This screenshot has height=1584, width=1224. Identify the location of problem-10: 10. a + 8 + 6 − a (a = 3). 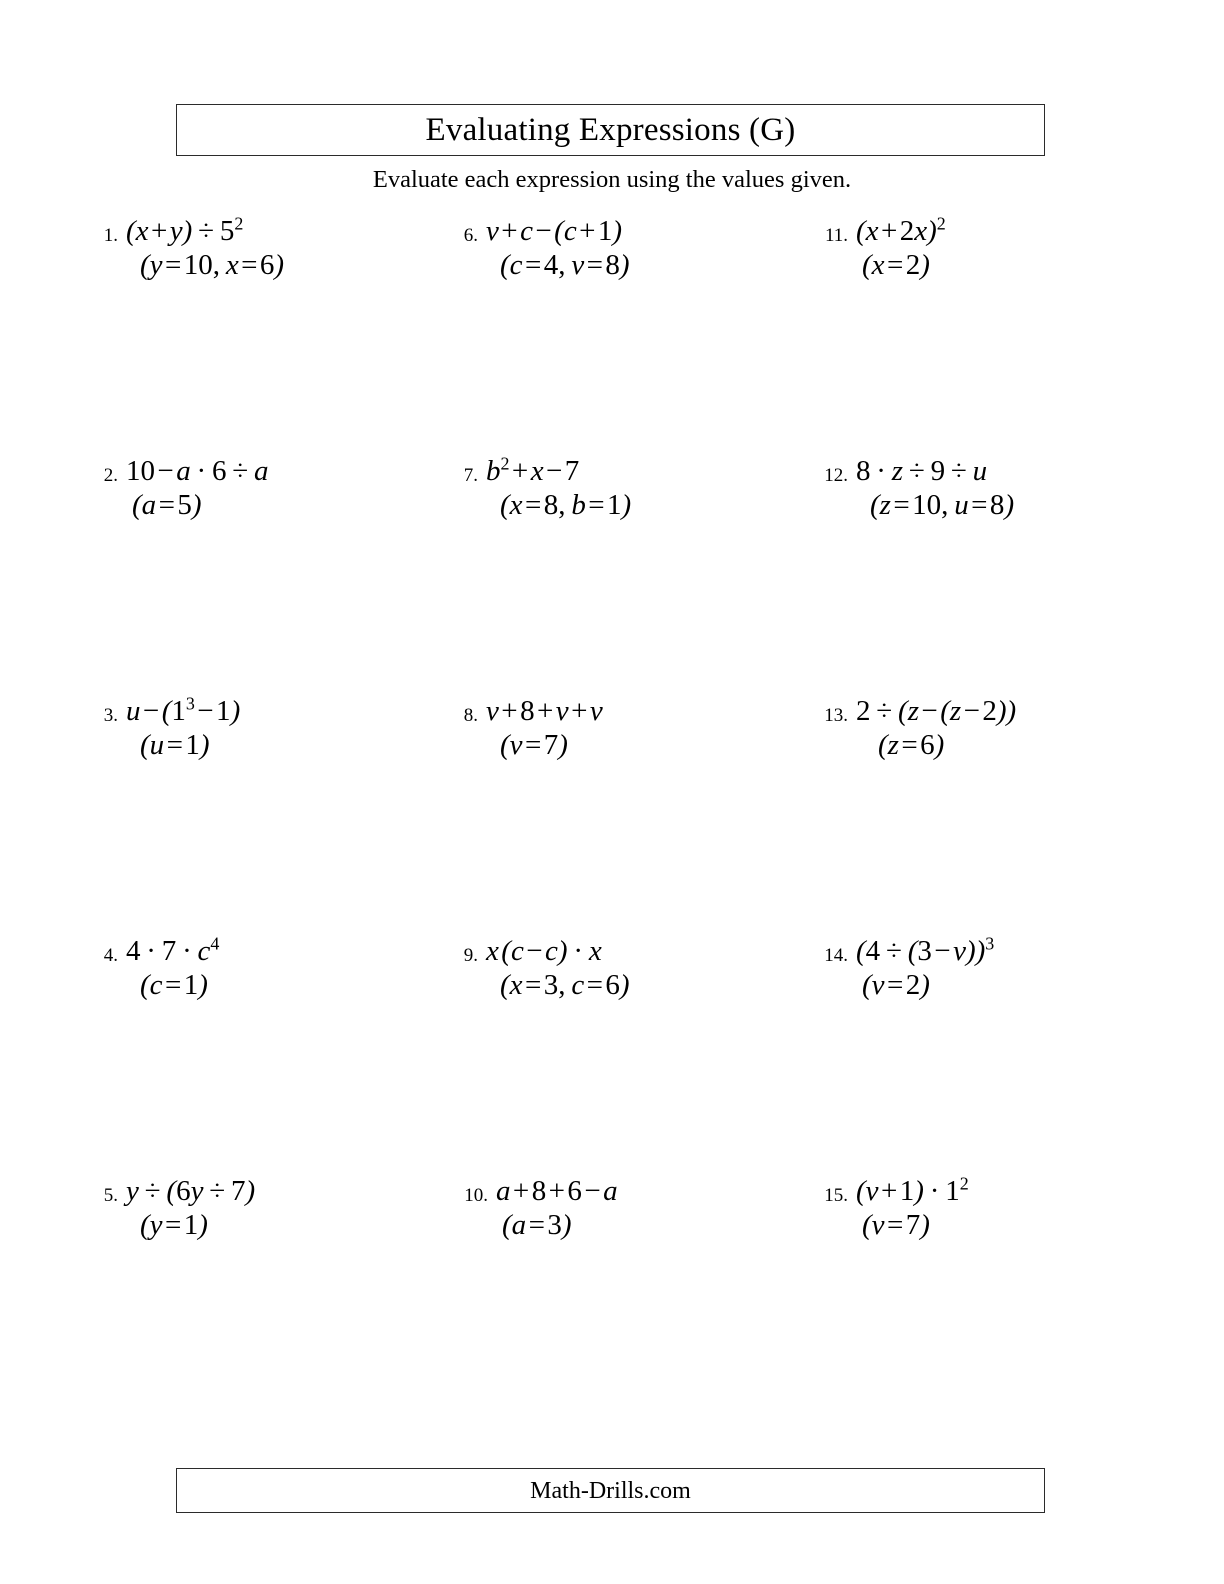
(627, 1209).